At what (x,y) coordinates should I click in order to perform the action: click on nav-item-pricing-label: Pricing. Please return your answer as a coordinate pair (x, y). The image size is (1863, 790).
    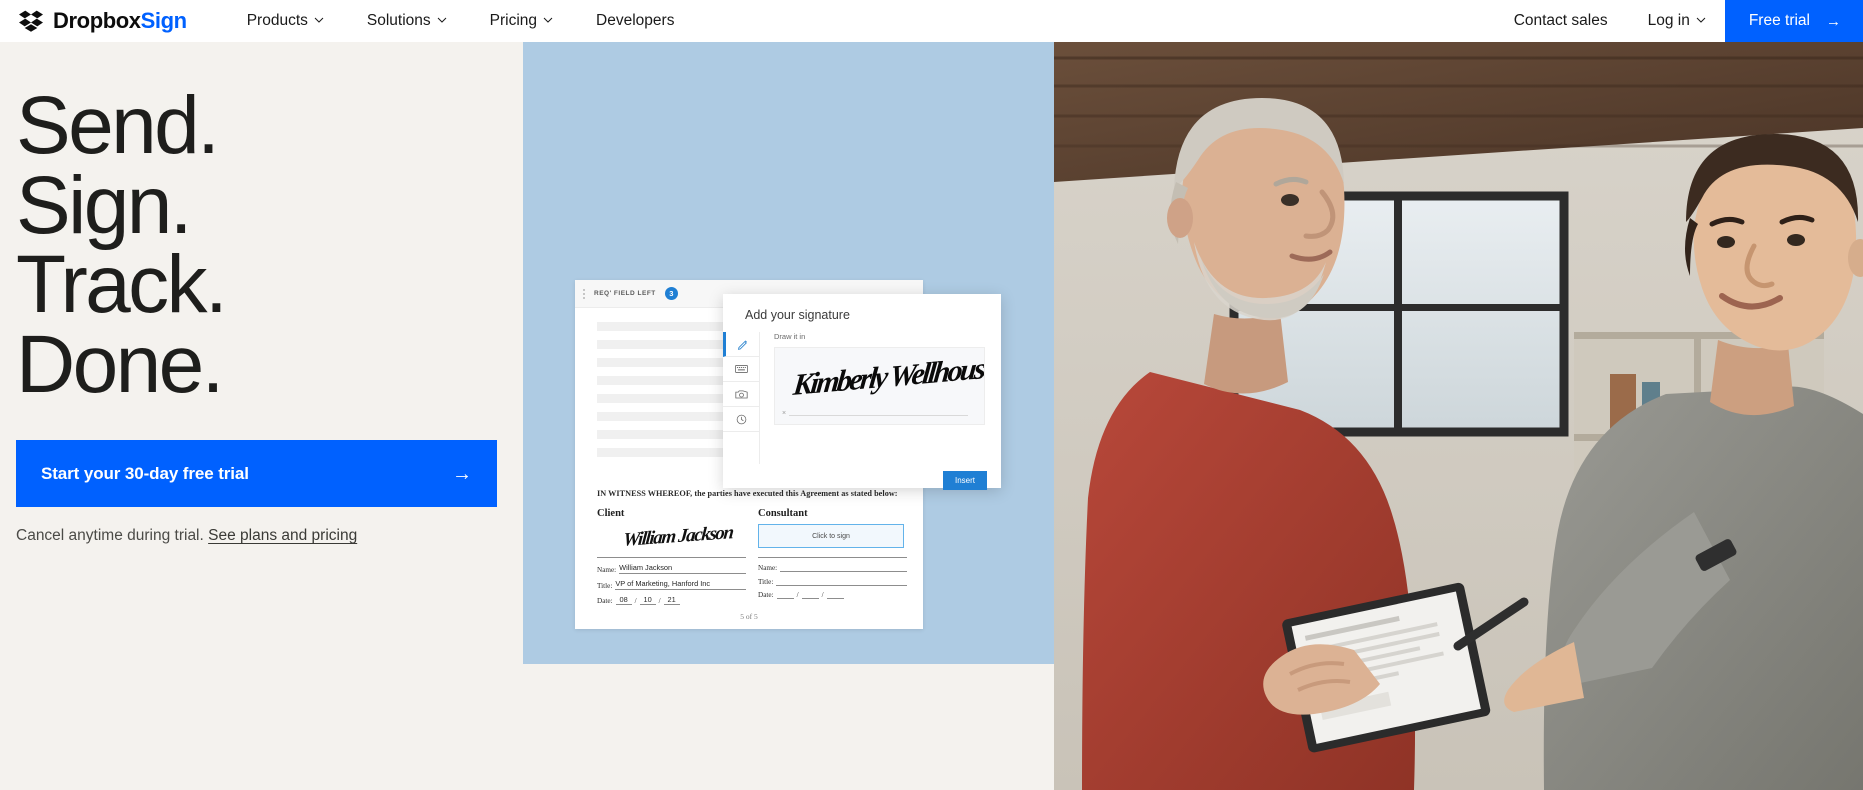
    Looking at the image, I should click on (513, 20).